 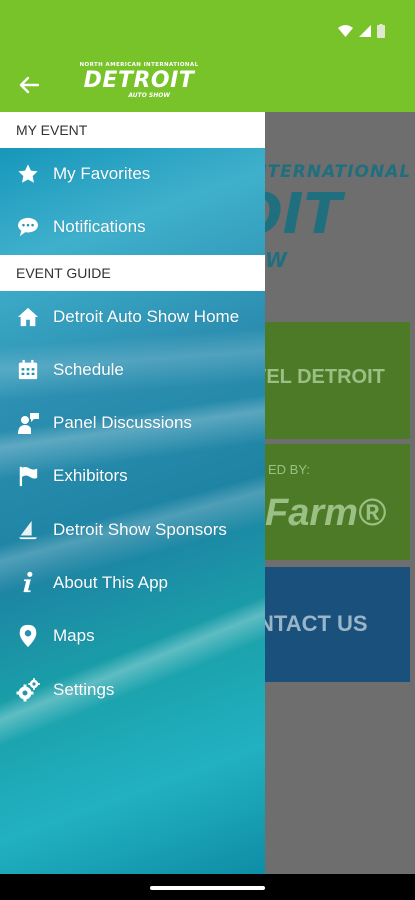 I want to click on system-navigation-bar, so click(x=207, y=887).